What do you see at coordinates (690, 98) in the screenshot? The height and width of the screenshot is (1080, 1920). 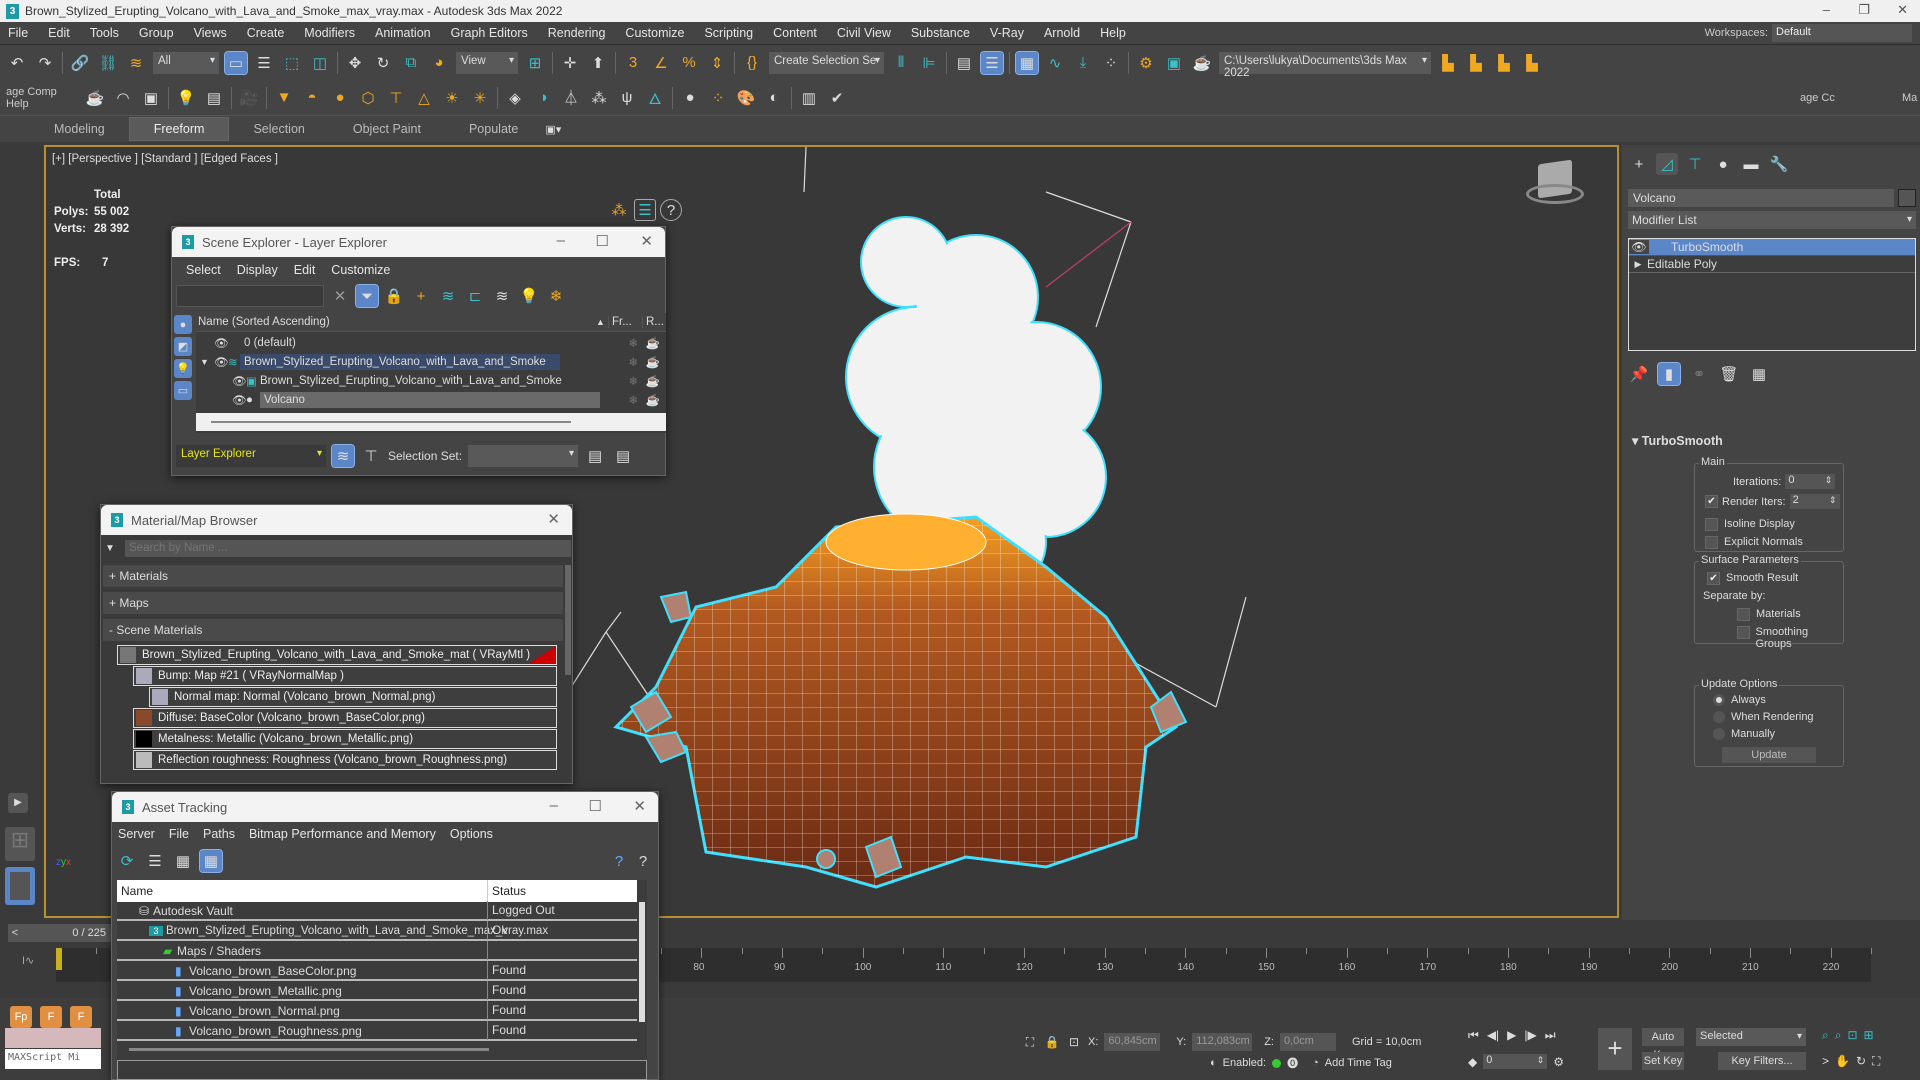 I see `material-sphere-icon: ●` at bounding box center [690, 98].